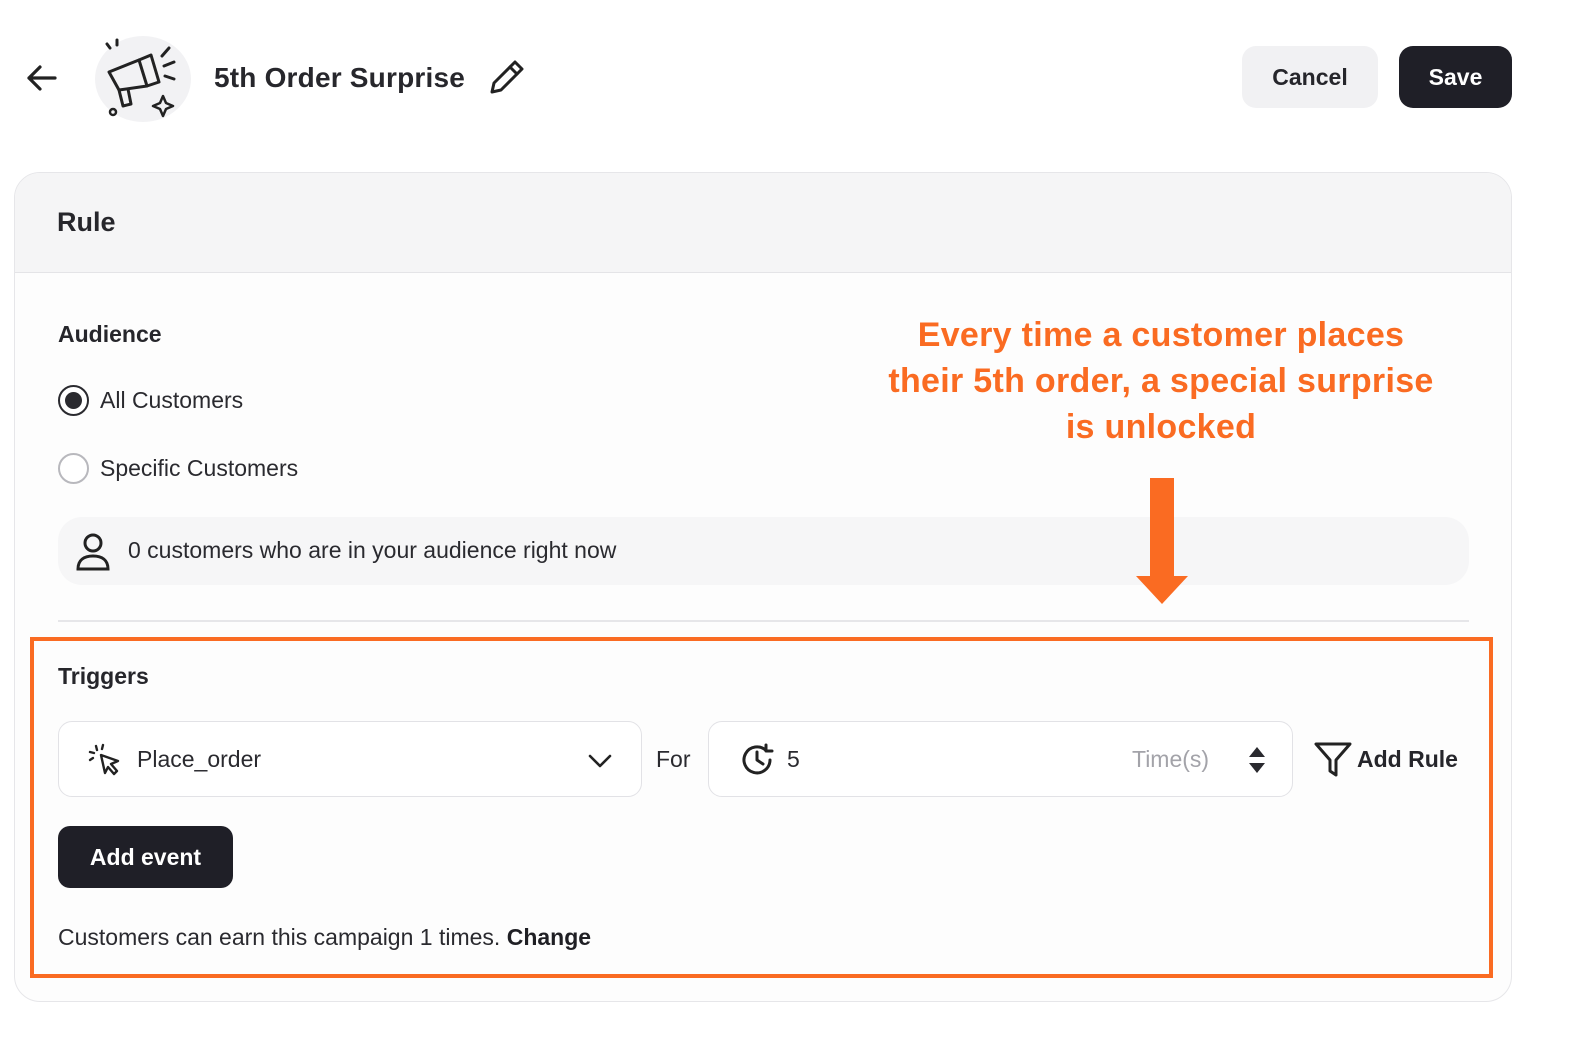 This screenshot has width=1570, height=1040. What do you see at coordinates (1171, 759) in the screenshot?
I see `occurrence-unit-label: Time(s)` at bounding box center [1171, 759].